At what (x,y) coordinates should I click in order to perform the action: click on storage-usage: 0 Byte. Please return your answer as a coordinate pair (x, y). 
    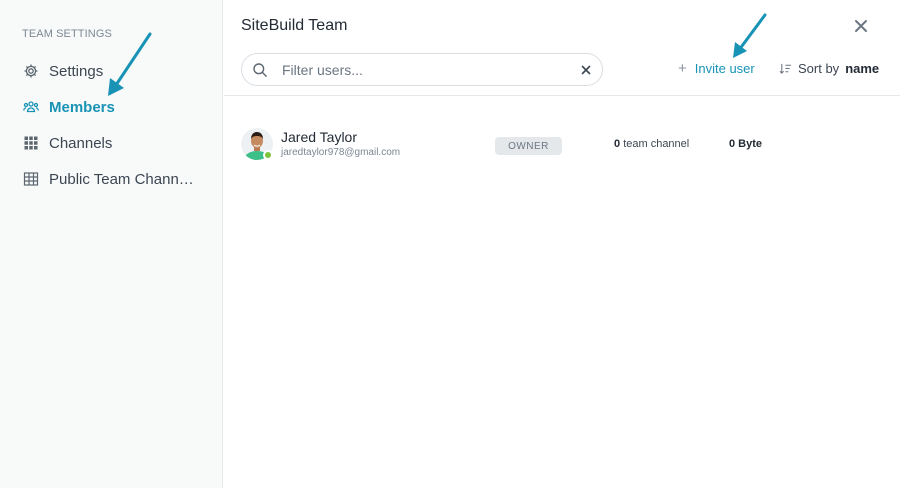
    Looking at the image, I should click on (746, 144).